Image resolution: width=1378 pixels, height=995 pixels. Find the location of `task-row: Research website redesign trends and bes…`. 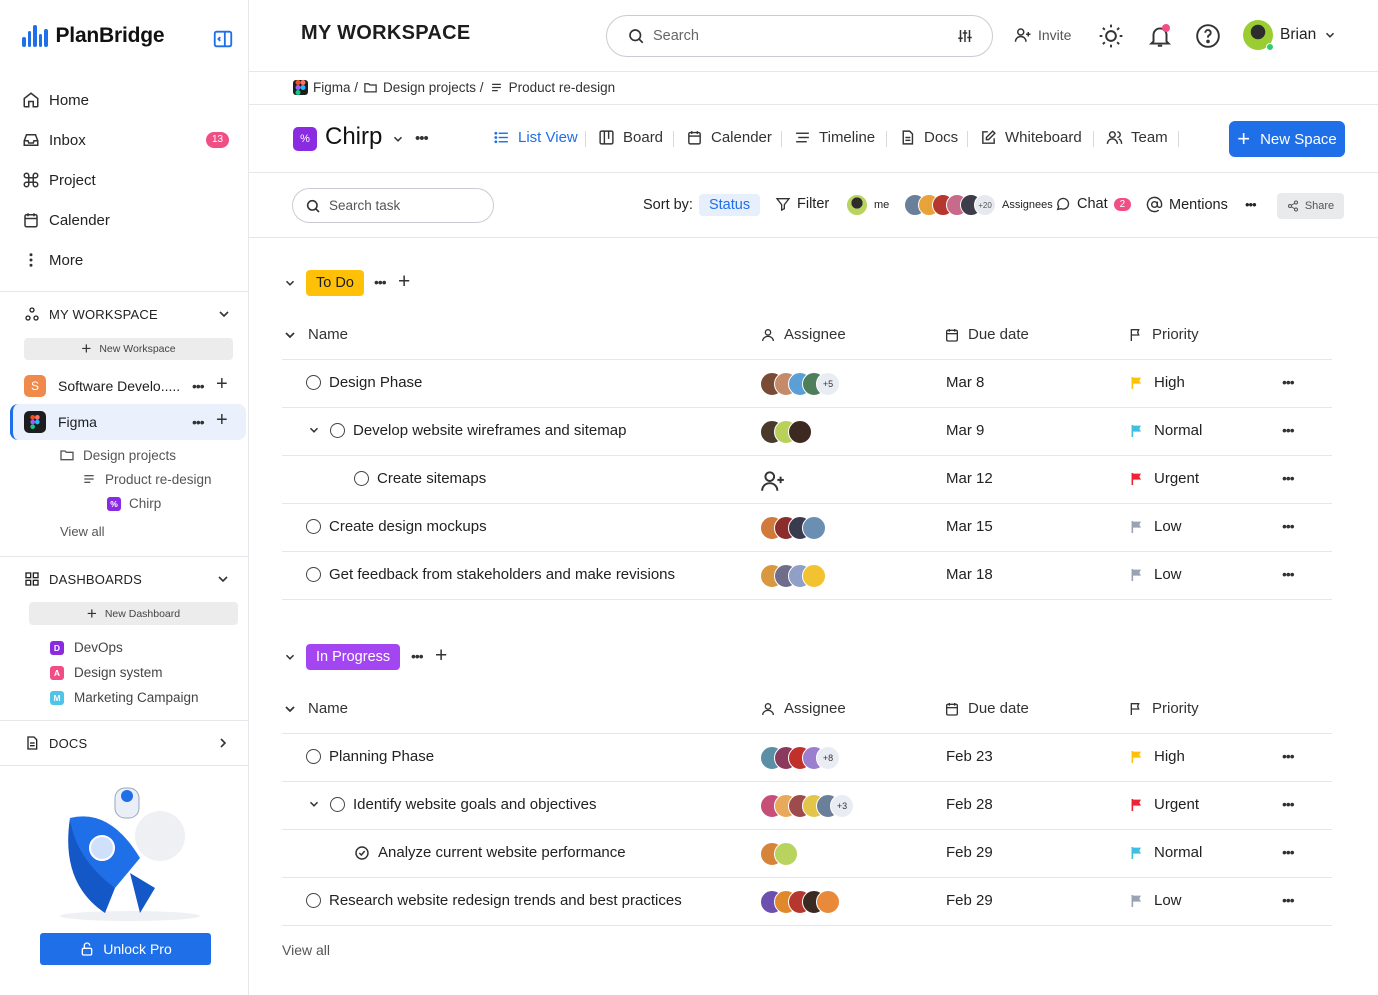

task-row: Research website redesign trends and bes… is located at coordinates (807, 902).